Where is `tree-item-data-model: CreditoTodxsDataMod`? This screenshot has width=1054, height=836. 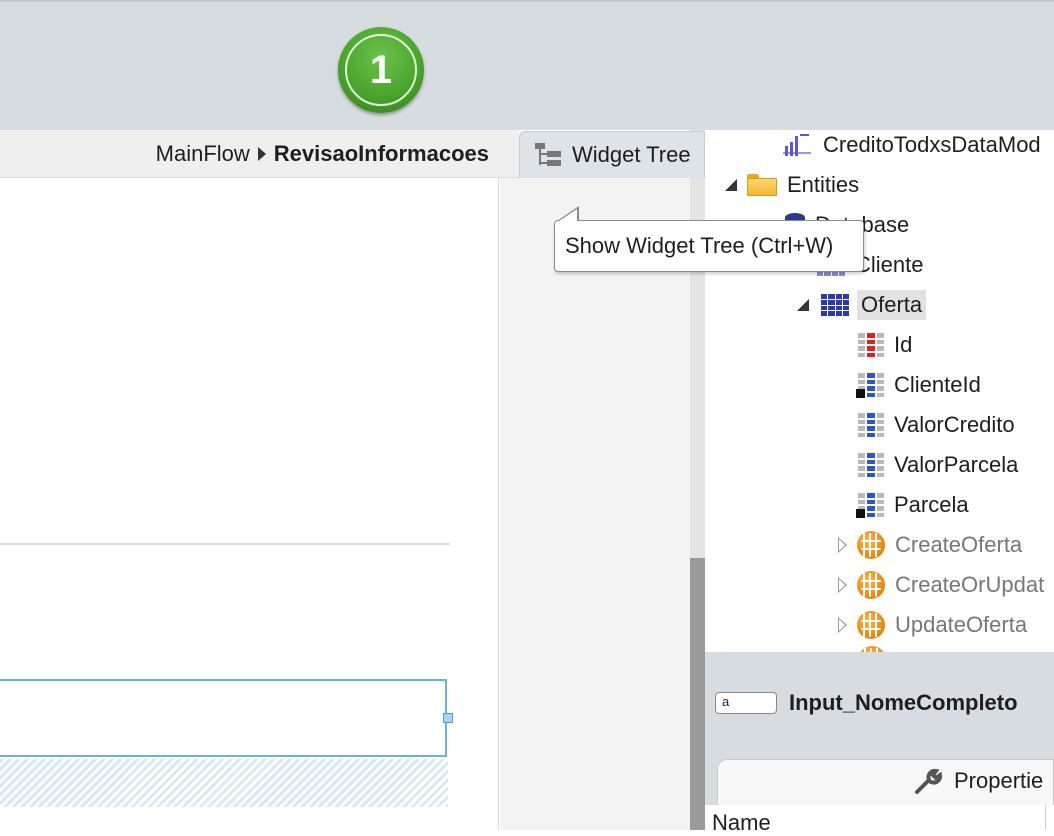 tree-item-data-model: CreditoTodxsDataMod is located at coordinates (912, 146).